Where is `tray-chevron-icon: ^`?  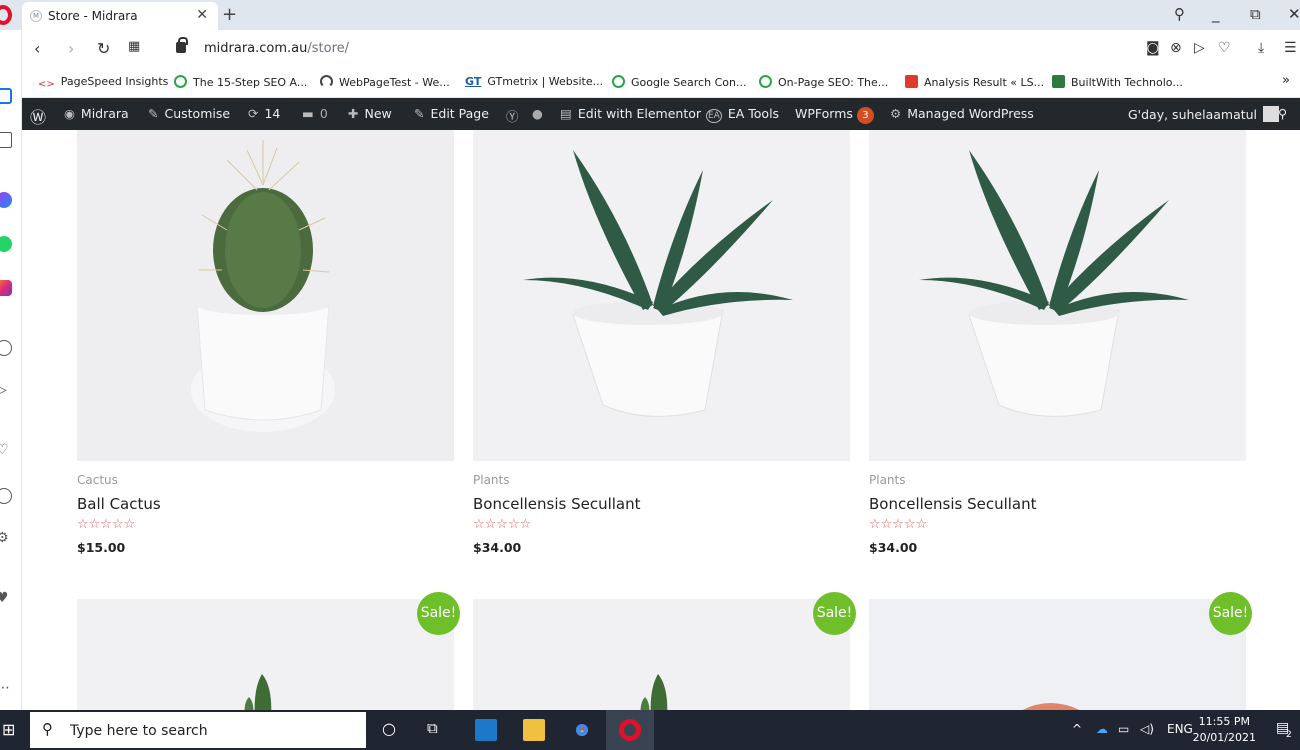 tray-chevron-icon: ^ is located at coordinates (1077, 729).